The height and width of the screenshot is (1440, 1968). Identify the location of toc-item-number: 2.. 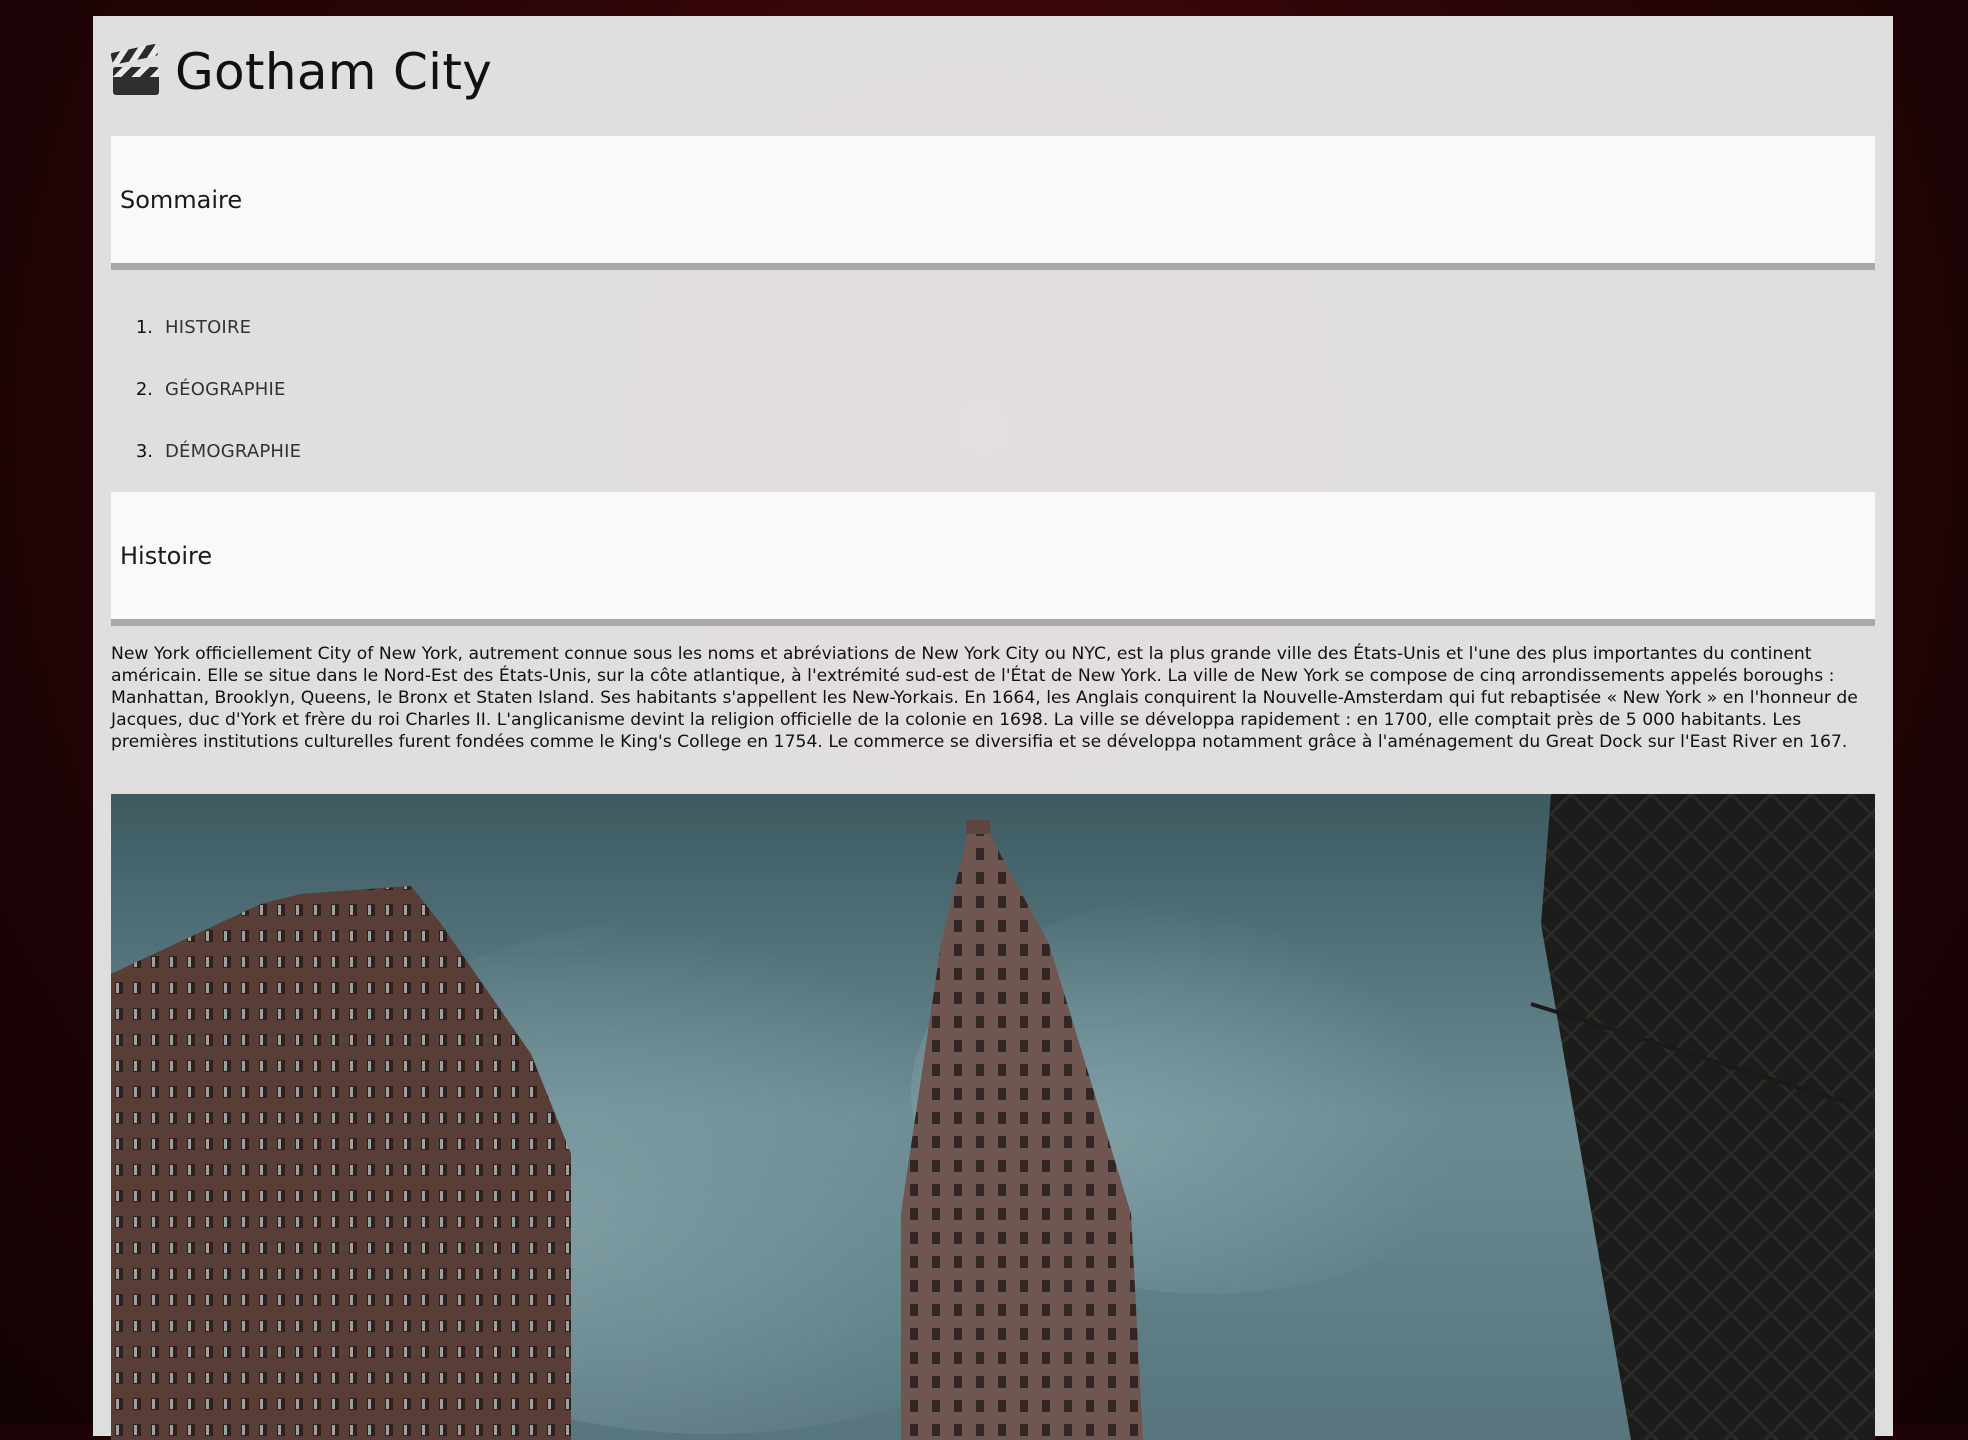
(144, 389).